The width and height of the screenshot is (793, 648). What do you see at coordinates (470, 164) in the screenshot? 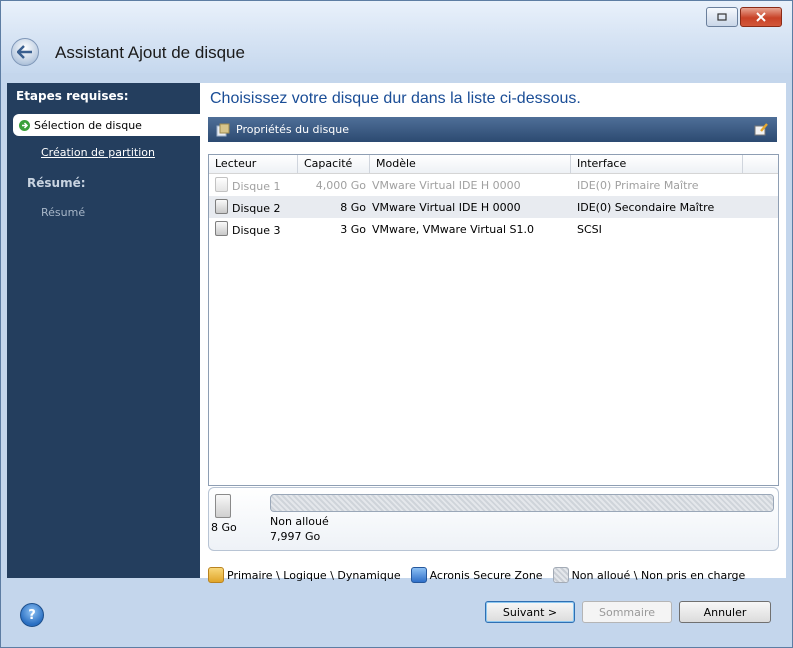
I see `column-header-model: Modèle` at bounding box center [470, 164].